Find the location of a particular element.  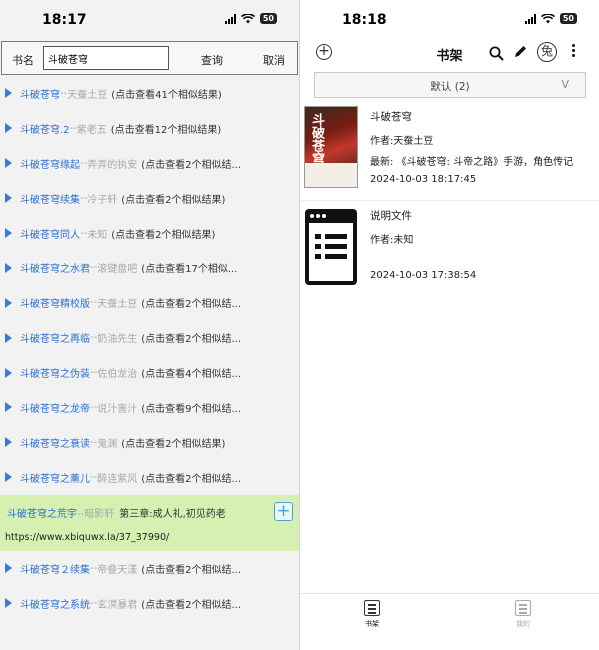

status-time: 18:17 is located at coordinates (64, 20).